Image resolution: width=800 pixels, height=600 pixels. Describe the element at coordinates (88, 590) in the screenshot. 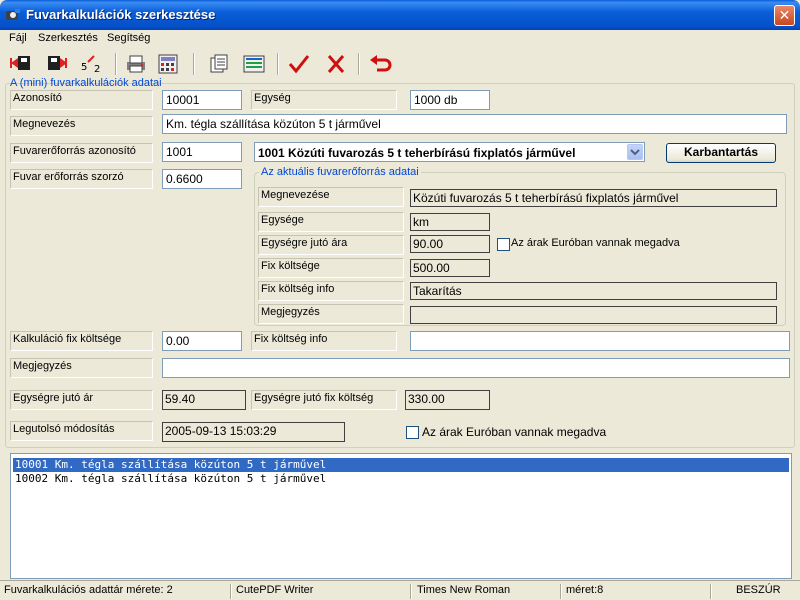

I see `status-adattar-meret: Fuvarkalkulációs adattár mérete: 2` at that location.